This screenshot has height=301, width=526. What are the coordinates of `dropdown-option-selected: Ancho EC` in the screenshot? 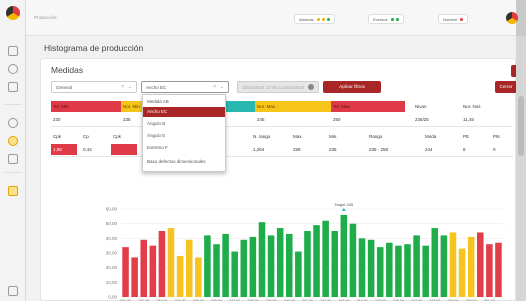 It's located at (184, 112).